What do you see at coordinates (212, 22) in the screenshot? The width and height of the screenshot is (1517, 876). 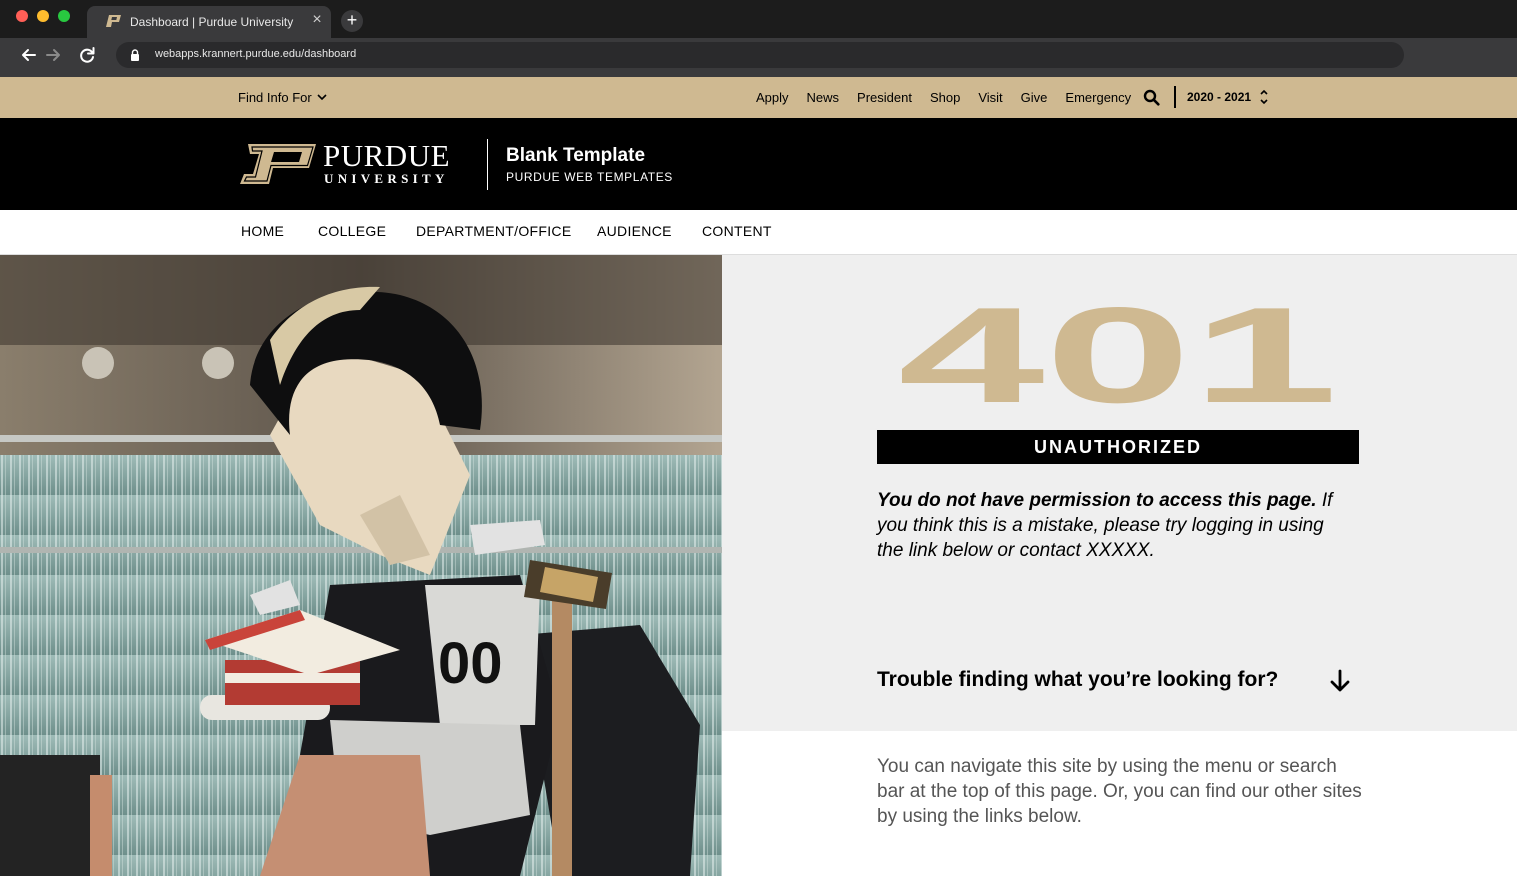 I see `tab-title: Dashboard | Purdue University` at bounding box center [212, 22].